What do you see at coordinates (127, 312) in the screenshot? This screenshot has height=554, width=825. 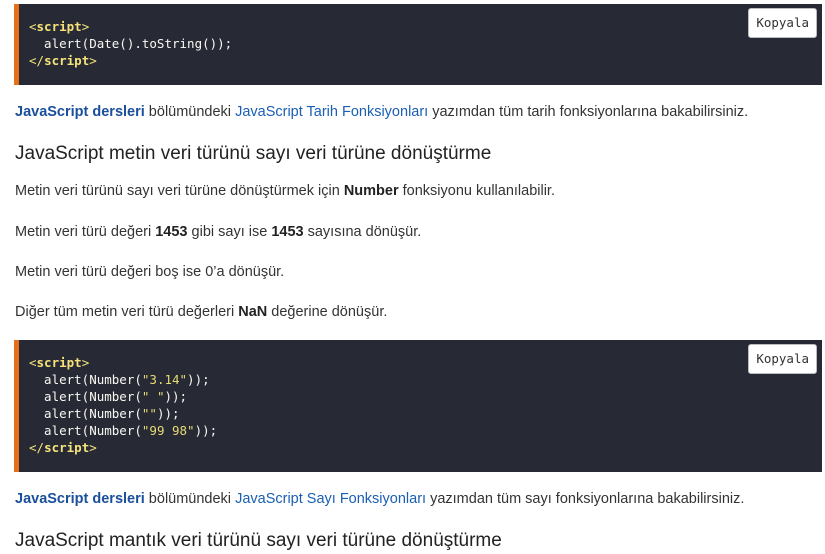 I see `paragraph-text: Diğer tüm metin veri türü değerleri` at bounding box center [127, 312].